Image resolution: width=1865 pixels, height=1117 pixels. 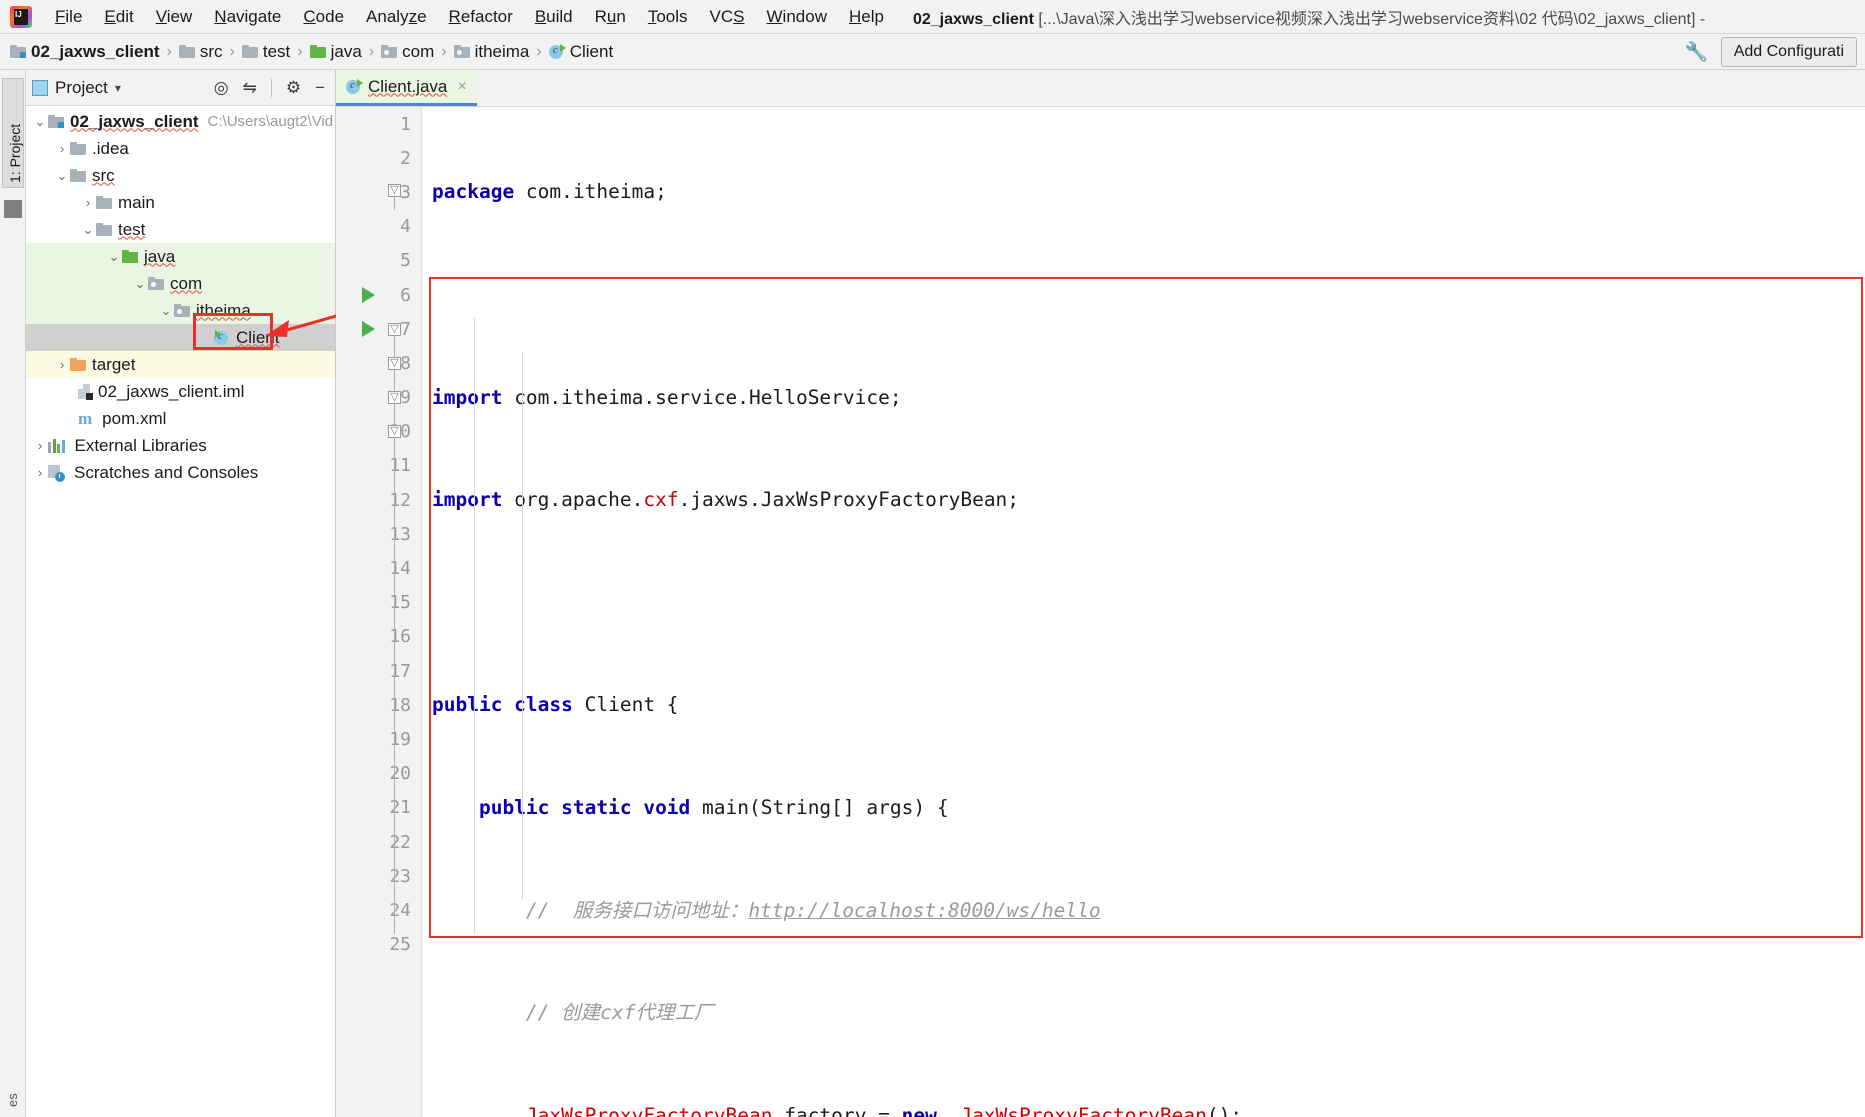 What do you see at coordinates (320, 87) in the screenshot?
I see `minimize-icon: −` at bounding box center [320, 87].